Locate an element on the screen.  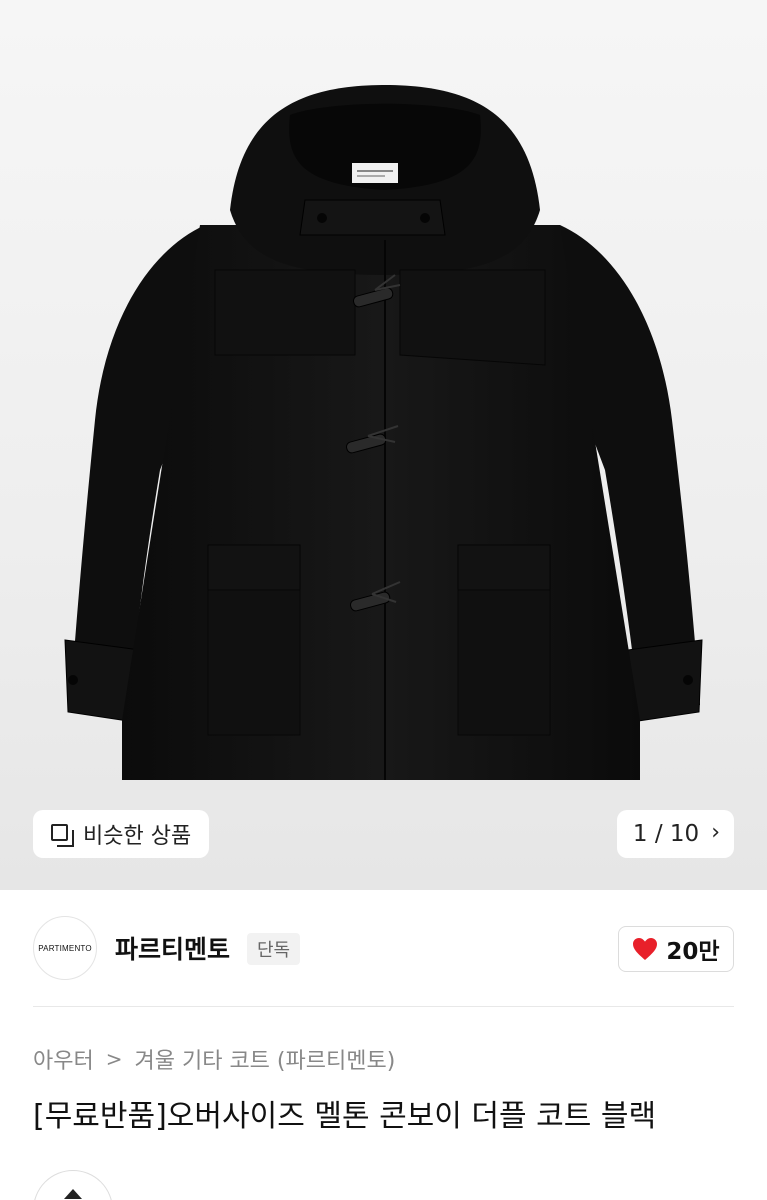
brand-logo: PARTIMENTO is located at coordinates (65, 948).